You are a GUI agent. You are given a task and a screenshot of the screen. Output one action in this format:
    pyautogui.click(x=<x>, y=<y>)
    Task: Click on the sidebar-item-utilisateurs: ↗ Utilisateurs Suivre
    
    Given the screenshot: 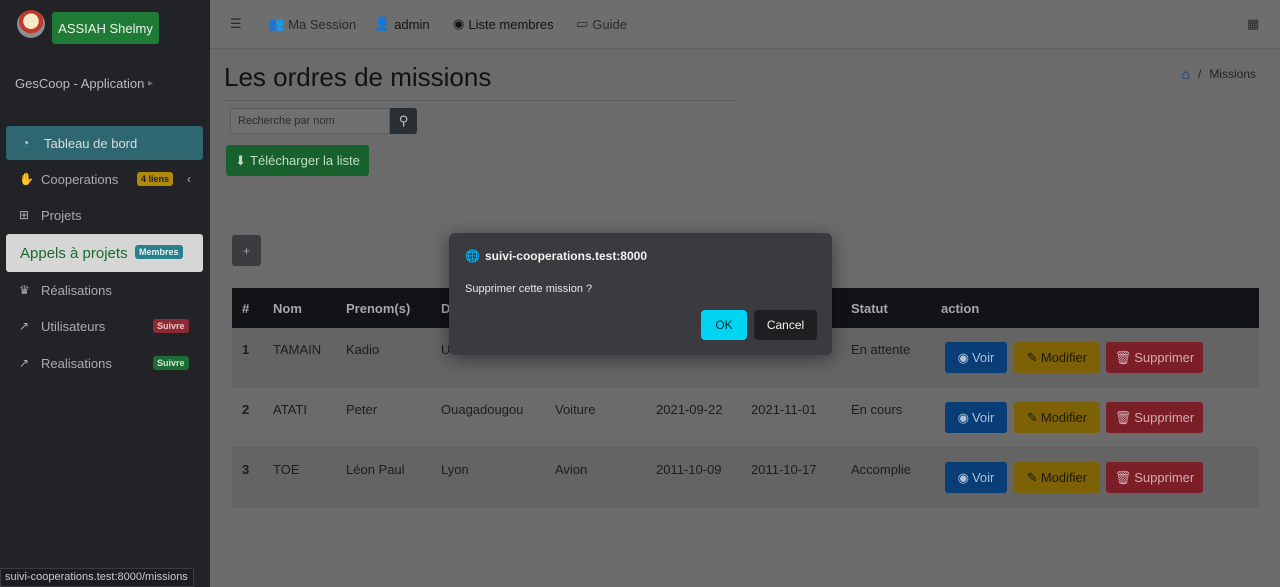 What is the action you would take?
    pyautogui.click(x=104, y=326)
    